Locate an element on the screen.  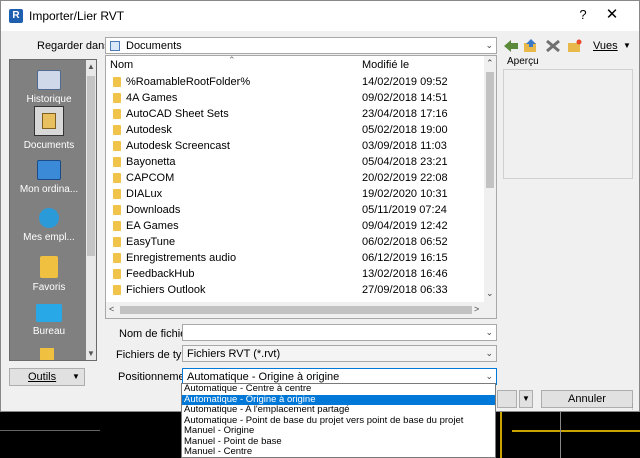
file-row: Enregistrements audio 06/12/2019 16:15 is located at coordinates (296, 258).